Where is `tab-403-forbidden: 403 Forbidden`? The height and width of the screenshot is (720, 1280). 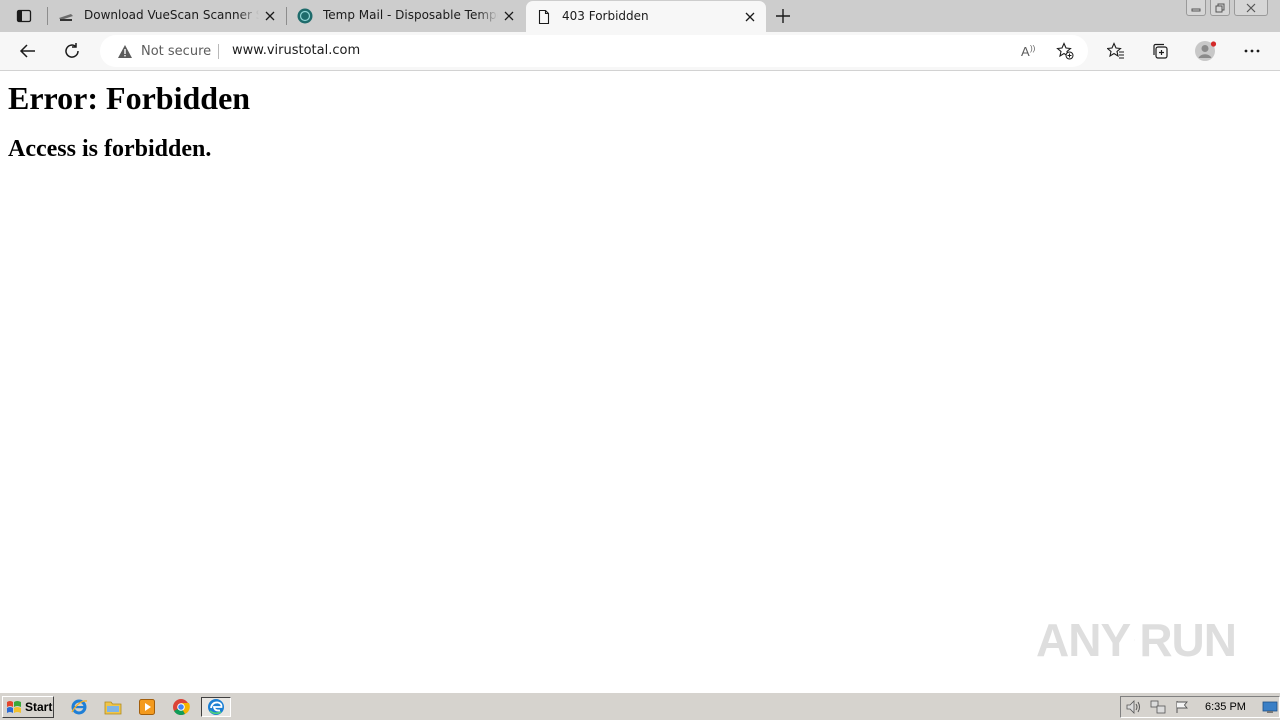
tab-403-forbidden: 403 Forbidden is located at coordinates (646, 16).